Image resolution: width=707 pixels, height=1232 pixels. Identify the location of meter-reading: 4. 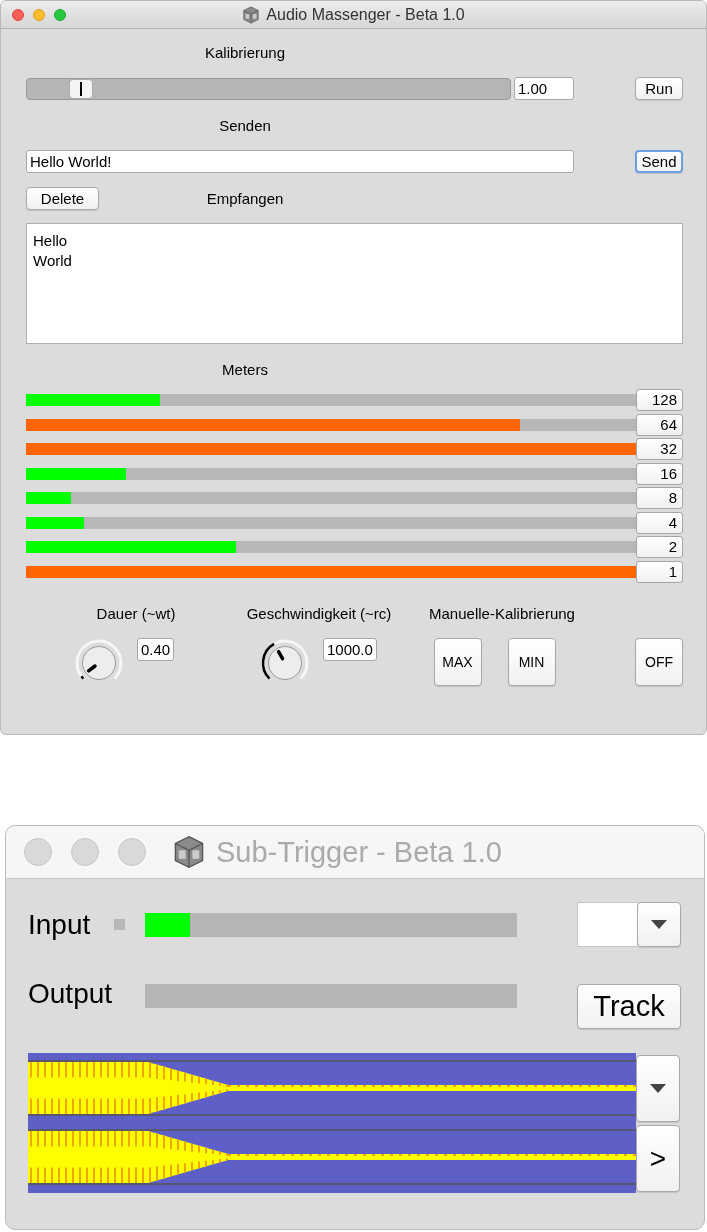
(659, 522).